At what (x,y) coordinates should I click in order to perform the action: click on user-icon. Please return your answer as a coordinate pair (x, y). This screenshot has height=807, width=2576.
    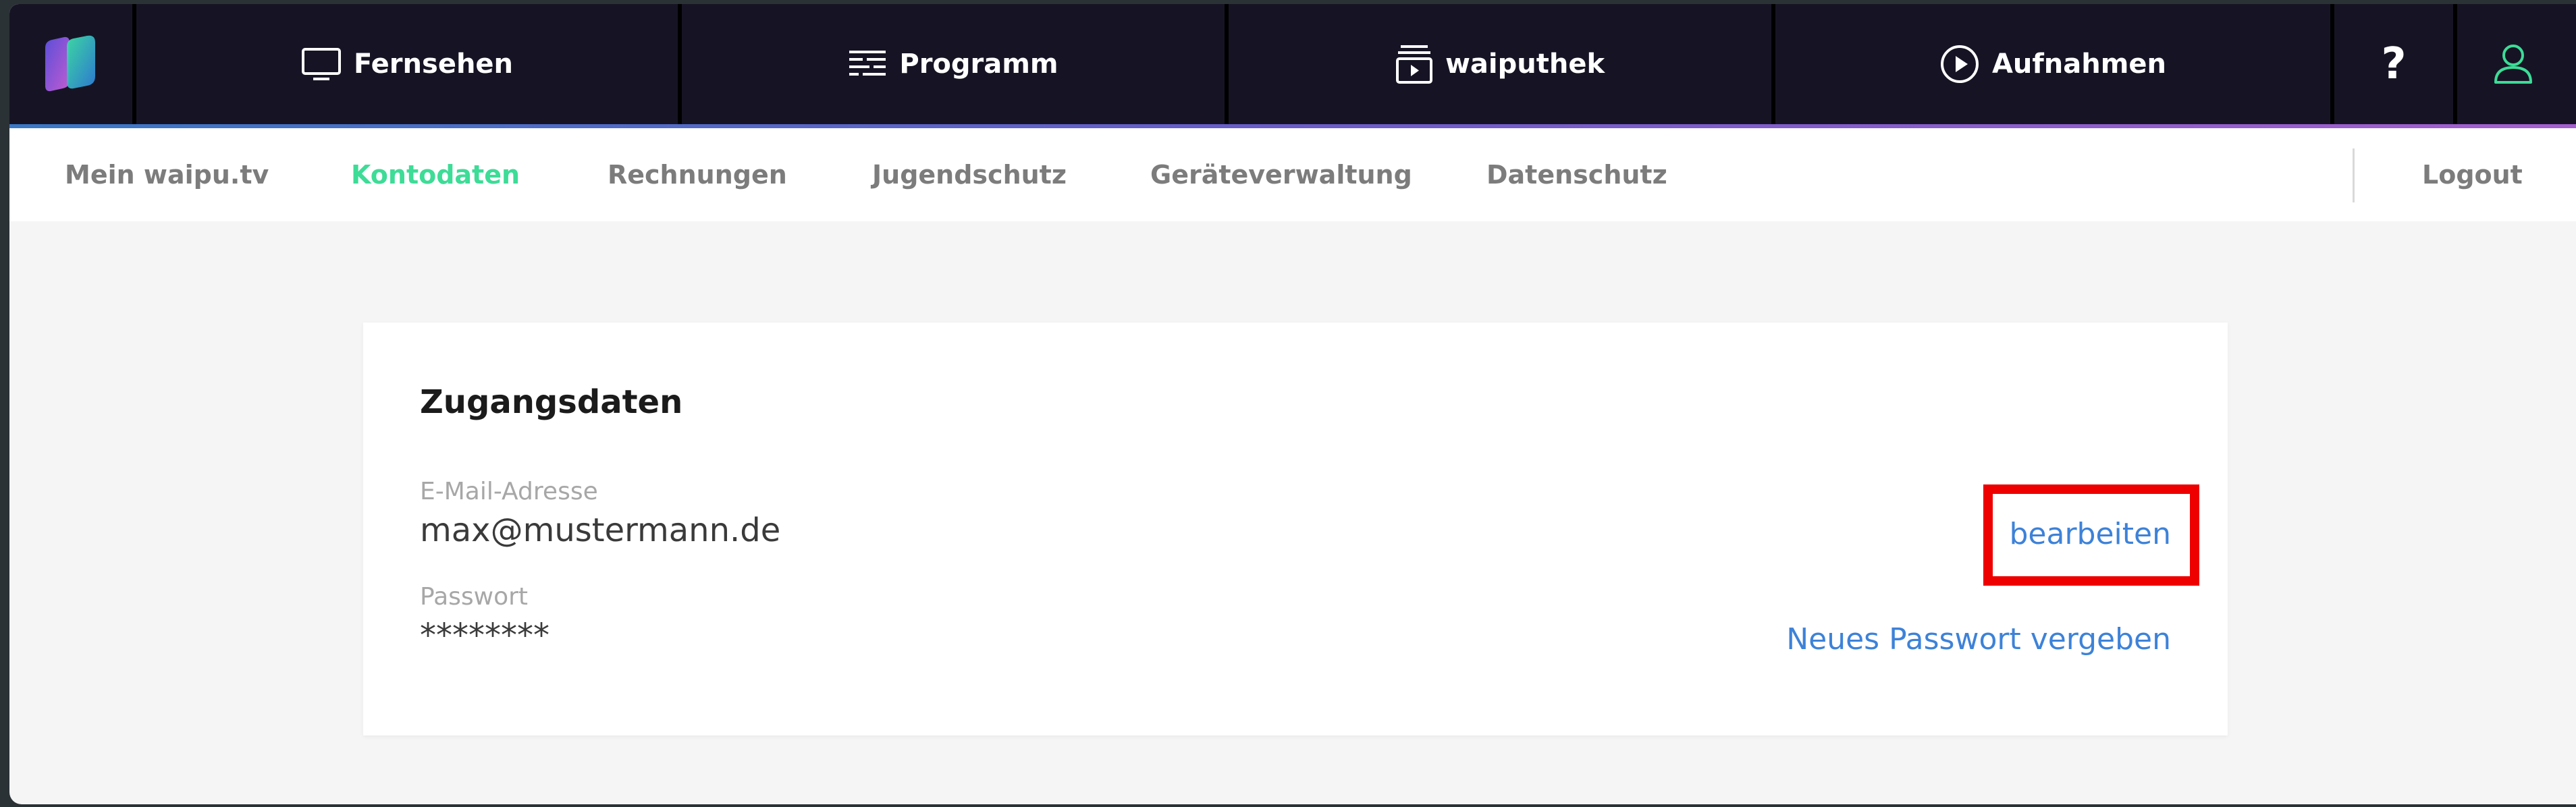
    Looking at the image, I should click on (2513, 64).